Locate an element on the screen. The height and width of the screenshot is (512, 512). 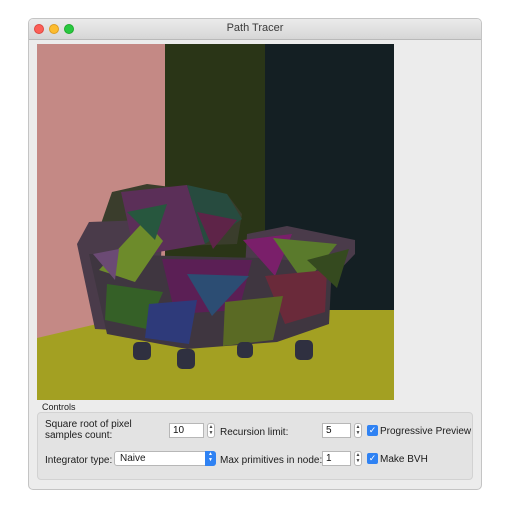
integrator-label: Integrator type: is located at coordinates (79, 460).